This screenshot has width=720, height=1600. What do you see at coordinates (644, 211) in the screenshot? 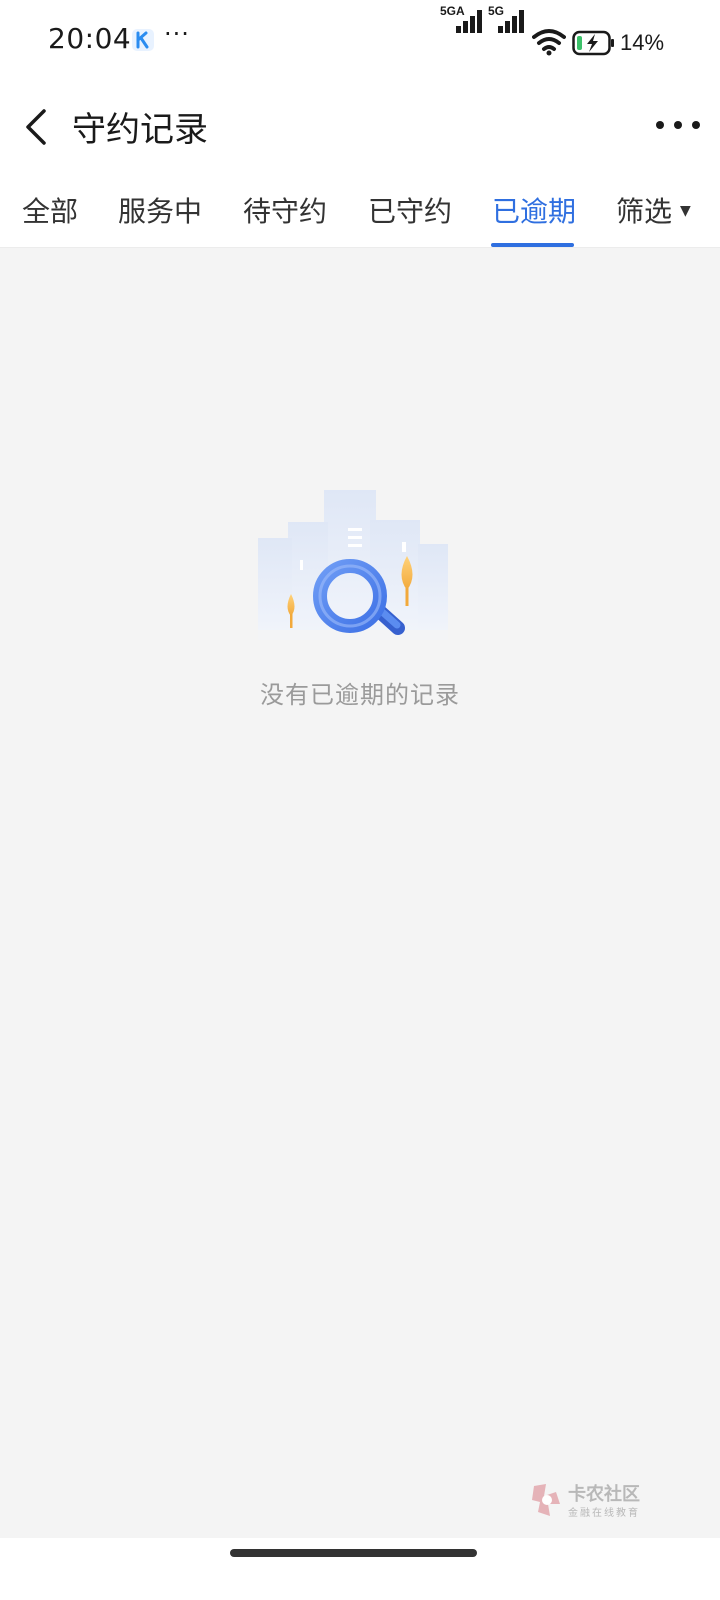
I see `filter-label: 筛选` at bounding box center [644, 211].